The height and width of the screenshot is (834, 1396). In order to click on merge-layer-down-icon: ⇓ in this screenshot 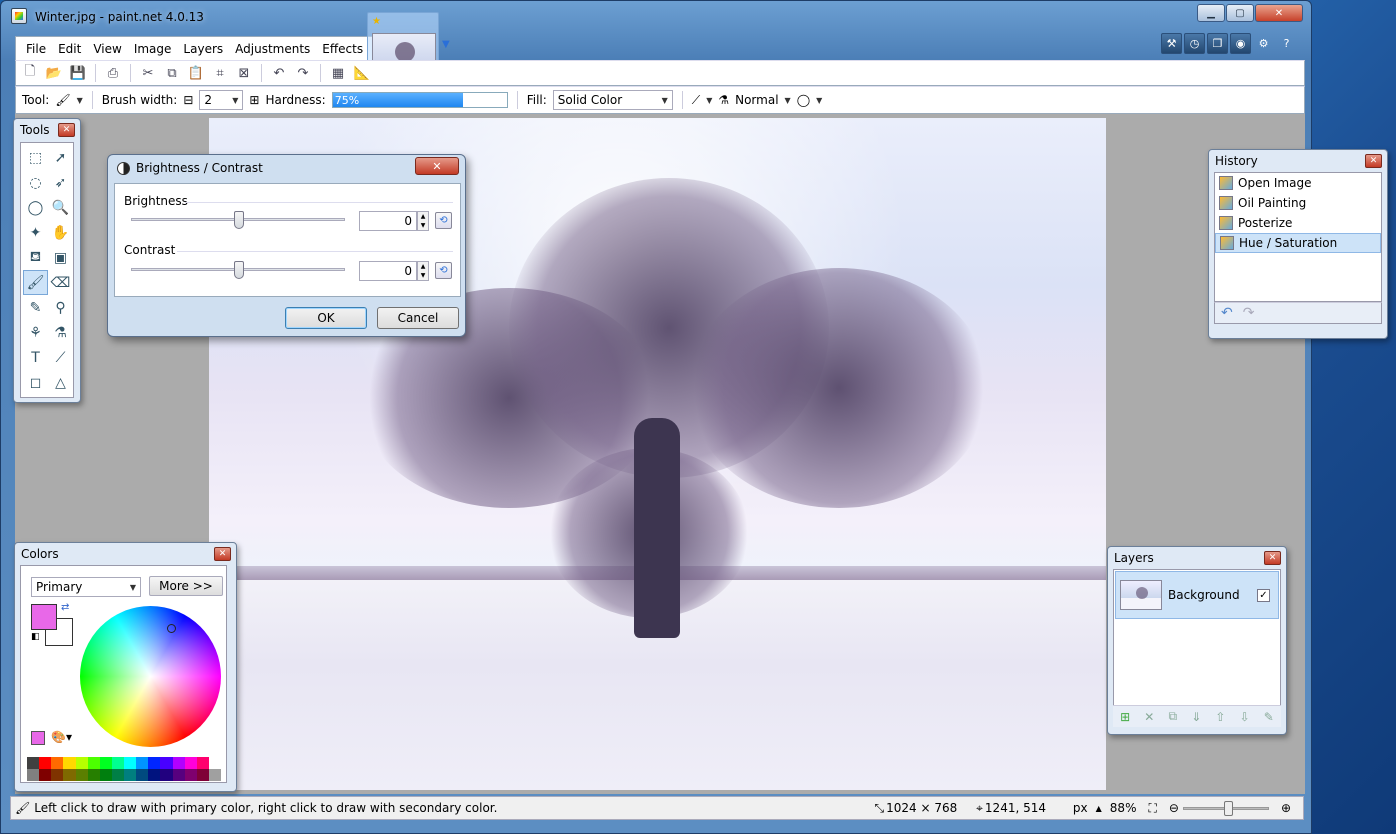, I will do `click(1196, 717)`.